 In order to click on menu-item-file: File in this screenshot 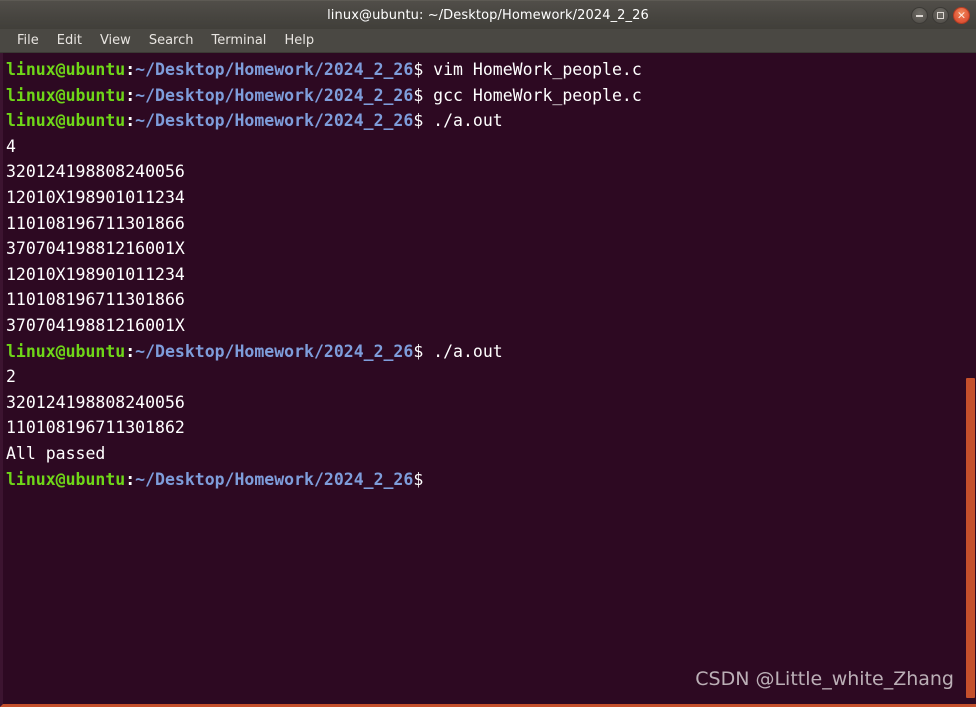, I will do `click(28, 40)`.